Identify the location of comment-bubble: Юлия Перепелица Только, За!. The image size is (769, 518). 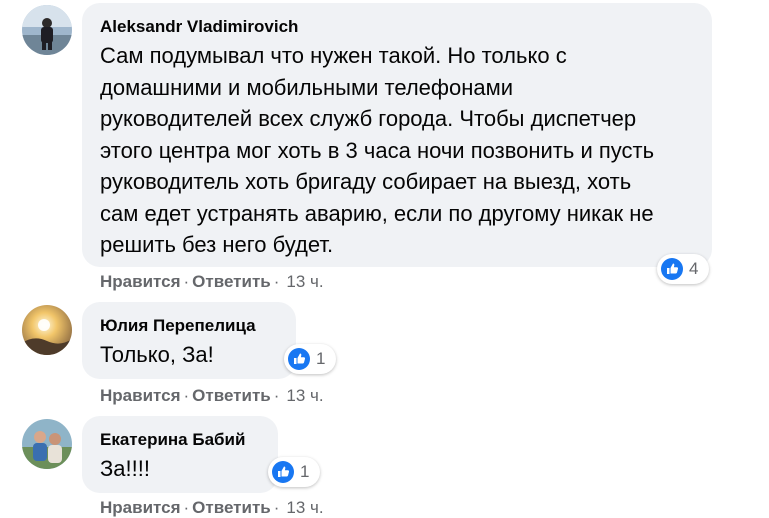
(189, 340).